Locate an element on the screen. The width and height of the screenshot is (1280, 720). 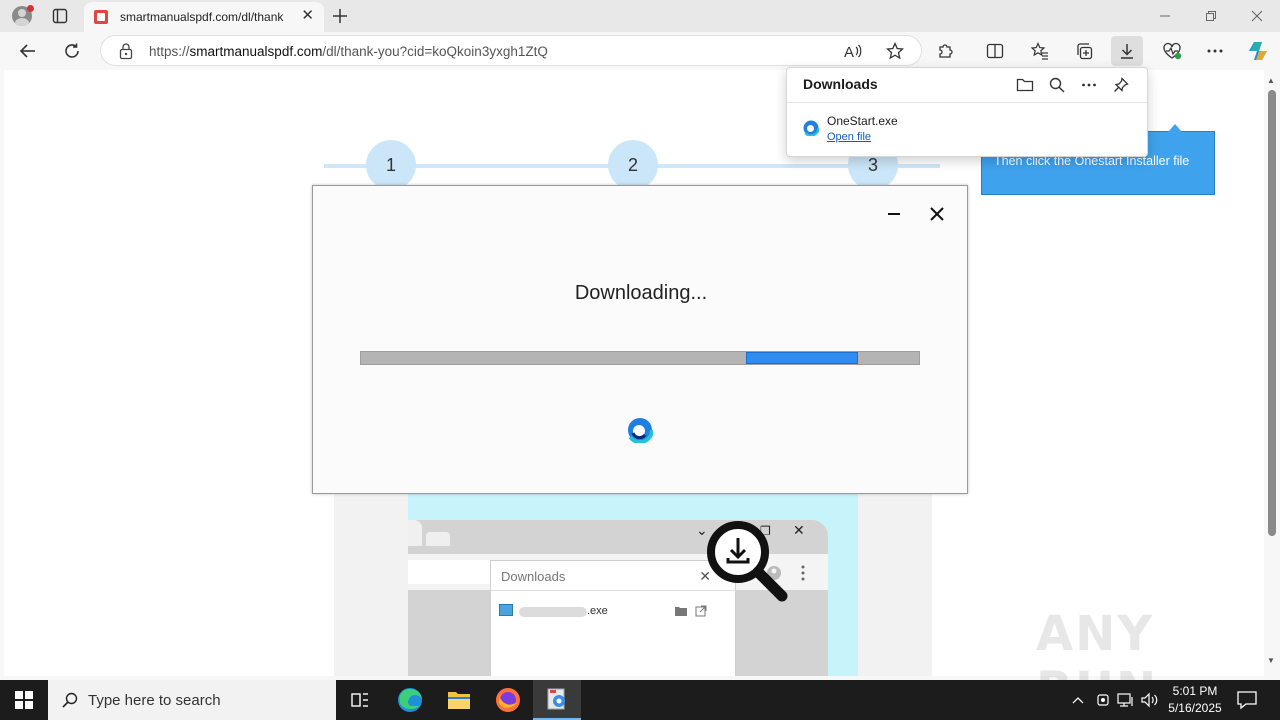
restore-window-button is located at coordinates (1211, 16).